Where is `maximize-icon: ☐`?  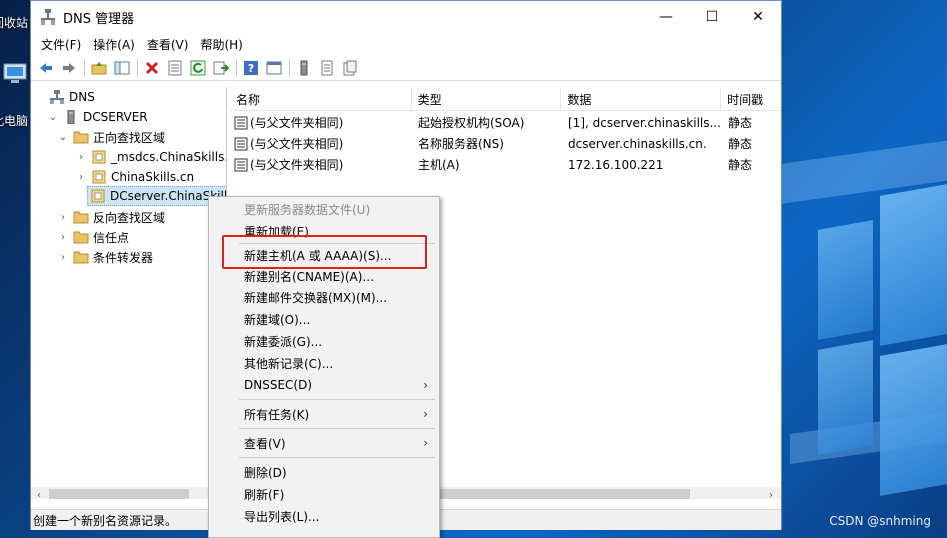
maximize-icon: ☐ is located at coordinates (712, 17).